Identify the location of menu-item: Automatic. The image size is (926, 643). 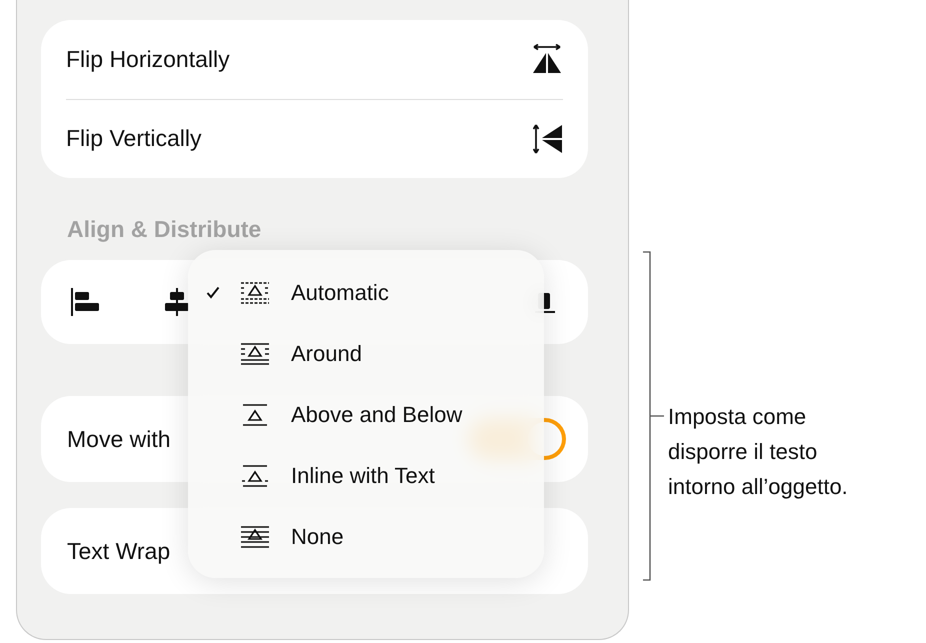
(366, 292).